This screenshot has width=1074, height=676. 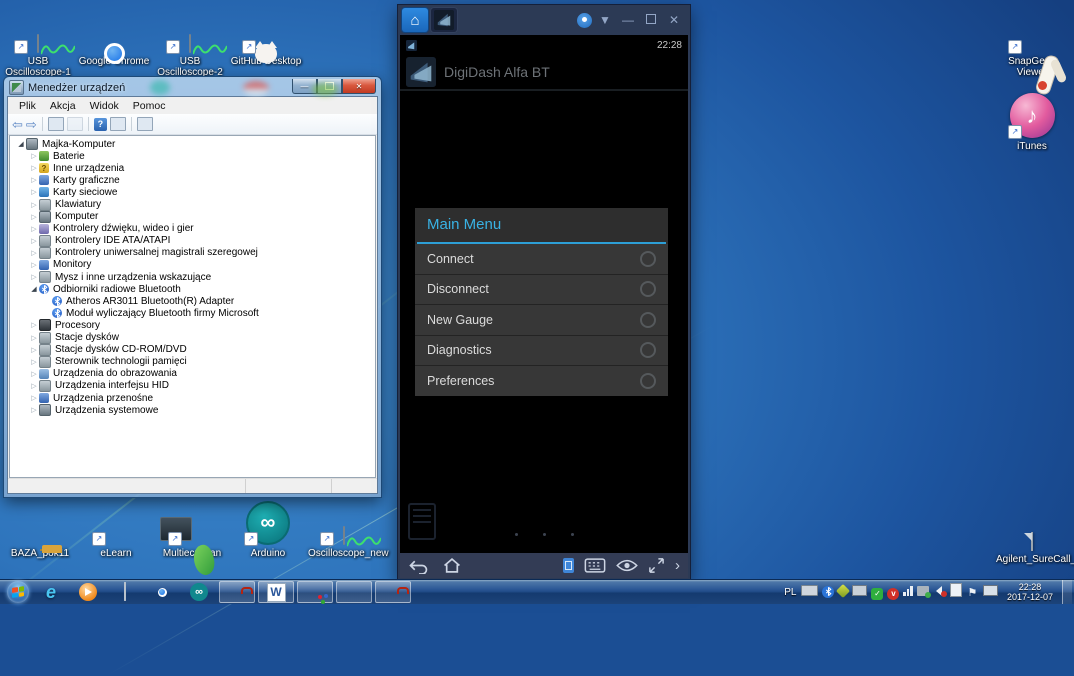 What do you see at coordinates (790, 592) in the screenshot?
I see `language-indicator: PL` at bounding box center [790, 592].